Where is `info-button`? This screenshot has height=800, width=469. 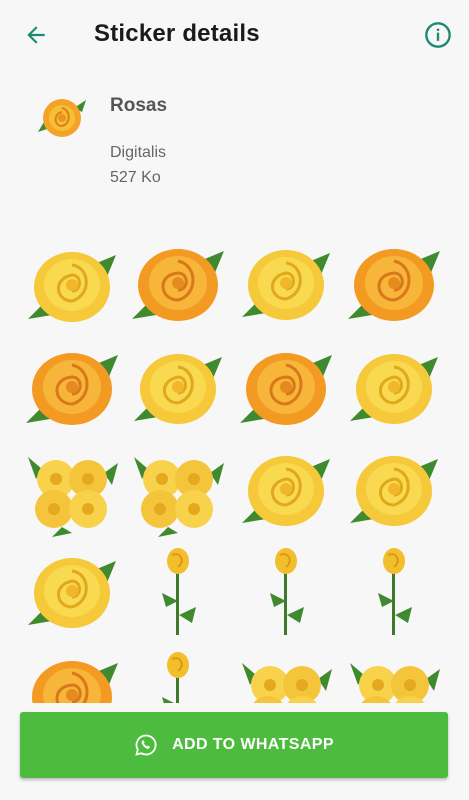 info-button is located at coordinates (438, 35).